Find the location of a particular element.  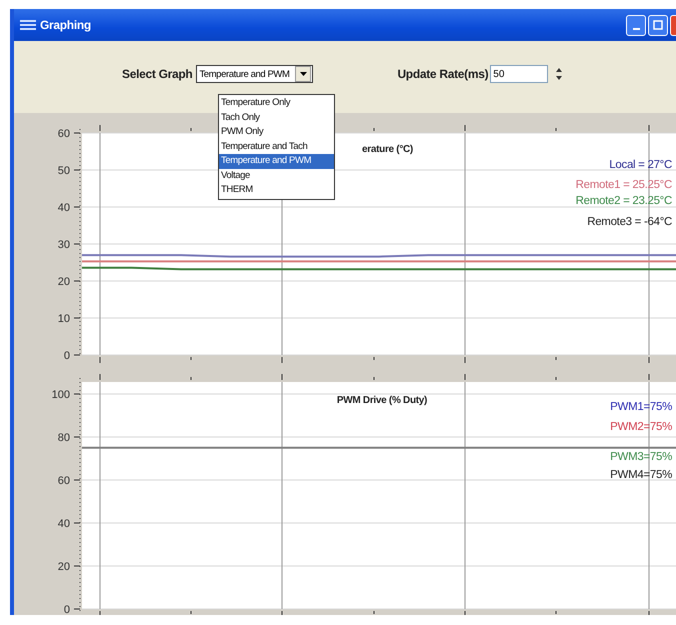

dropdown-option: Tach Only is located at coordinates (276, 117).